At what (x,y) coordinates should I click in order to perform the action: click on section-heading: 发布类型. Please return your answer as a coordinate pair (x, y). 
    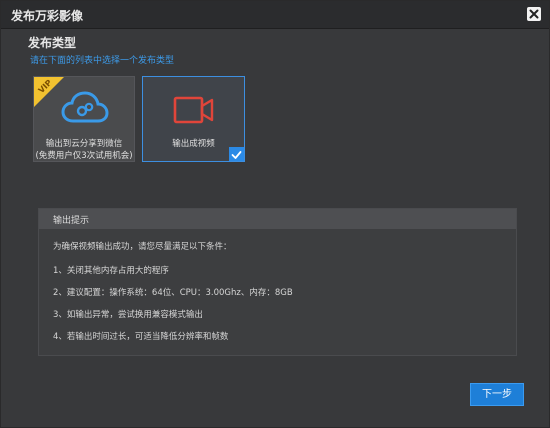
    Looking at the image, I should click on (52, 43).